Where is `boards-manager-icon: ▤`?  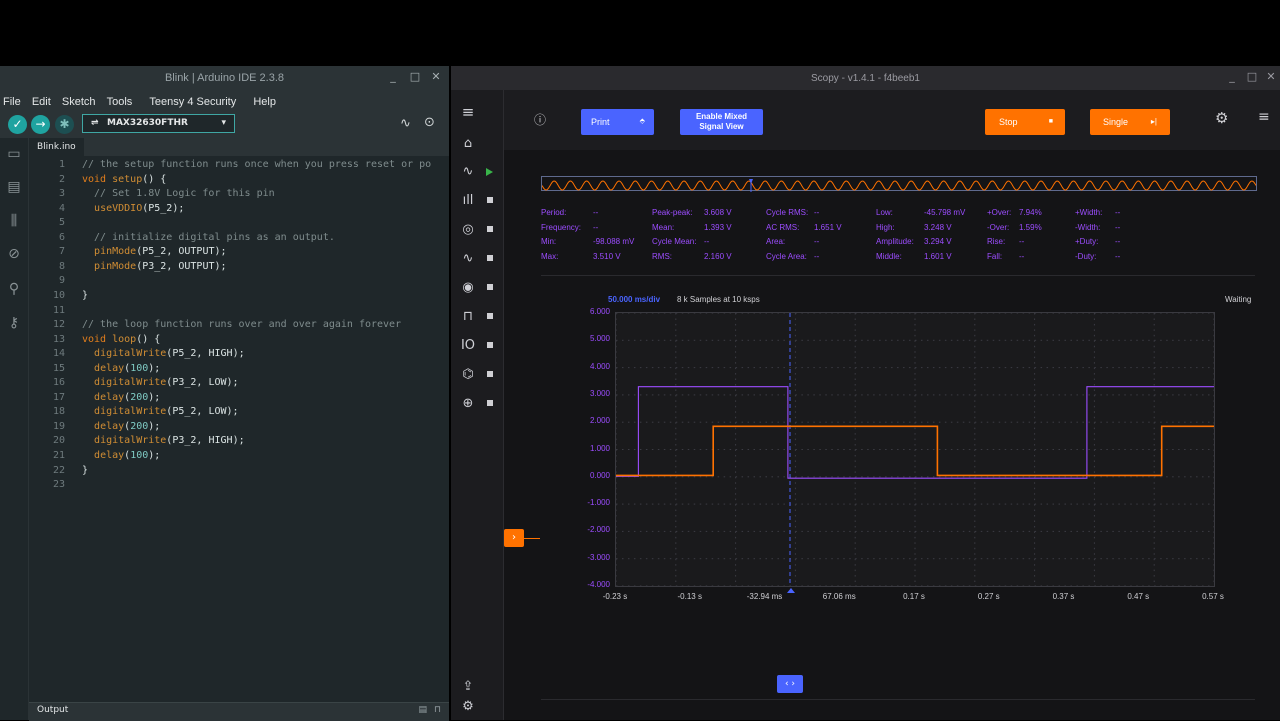 boards-manager-icon: ▤ is located at coordinates (14, 187).